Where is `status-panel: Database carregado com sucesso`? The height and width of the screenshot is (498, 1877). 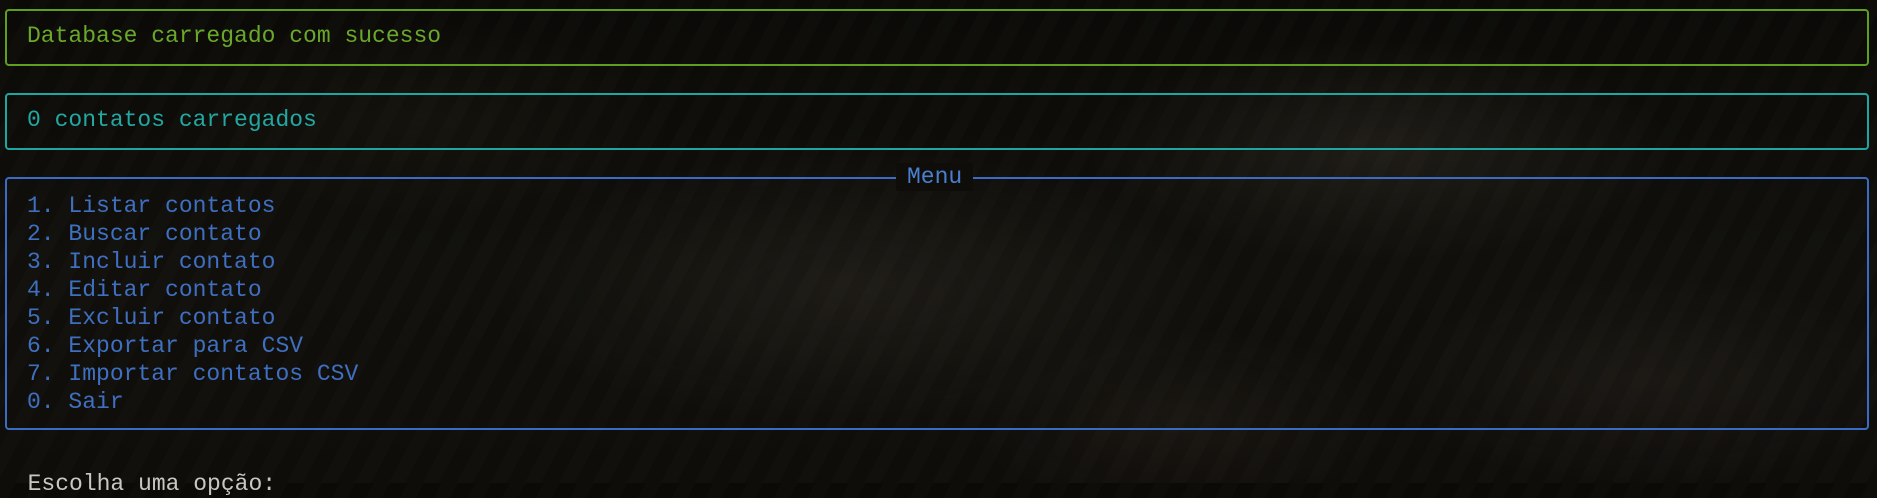
status-panel: Database carregado com sucesso is located at coordinates (937, 37).